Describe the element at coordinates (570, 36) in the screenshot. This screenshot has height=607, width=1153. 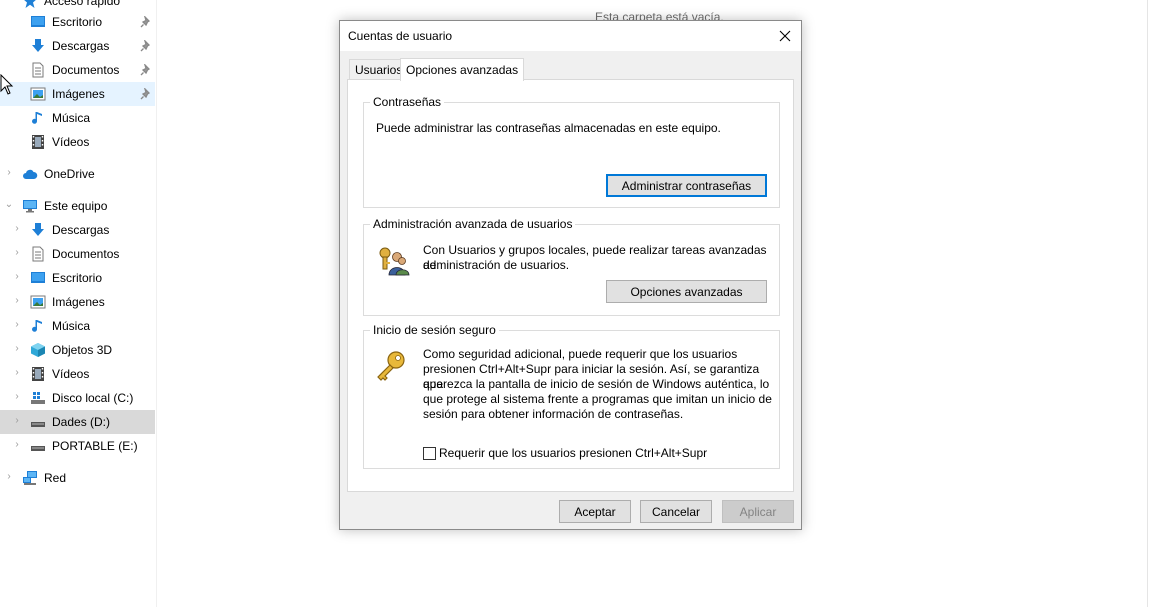
I see `dialog-title-bar: Cuentas de usuario` at that location.